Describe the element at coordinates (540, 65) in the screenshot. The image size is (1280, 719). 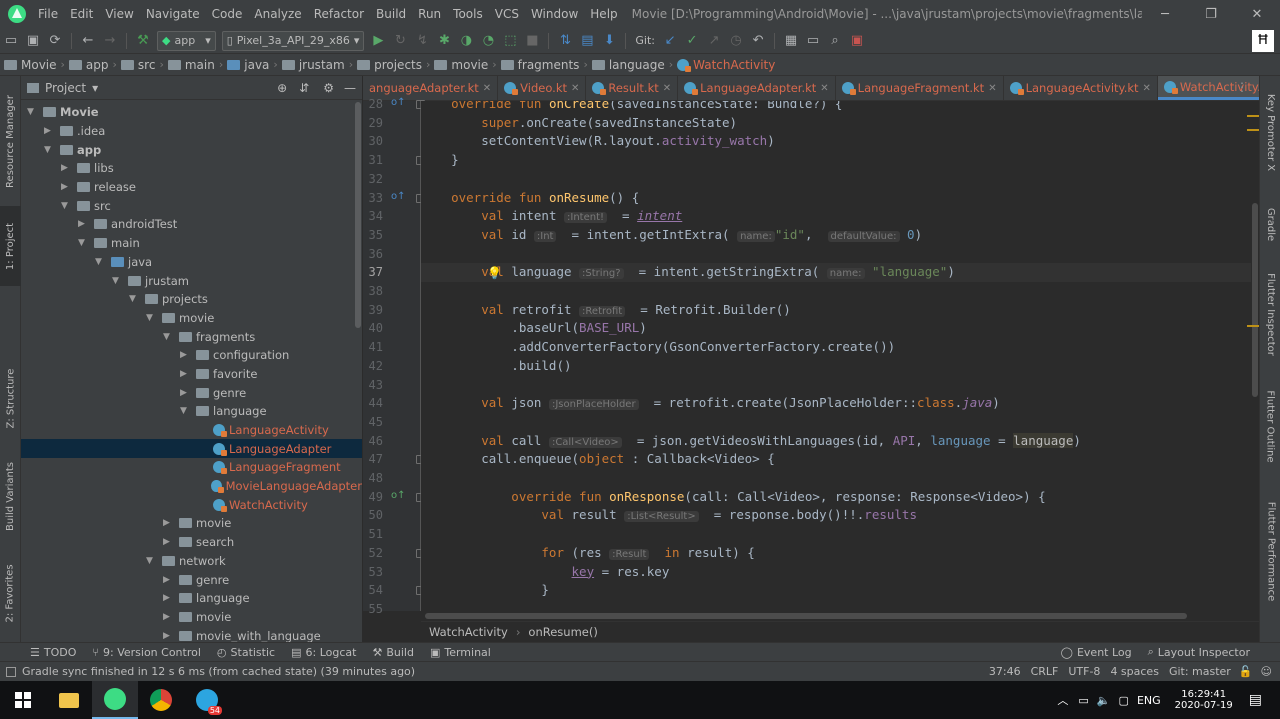
I see `breadcrumb-item: fragments` at that location.